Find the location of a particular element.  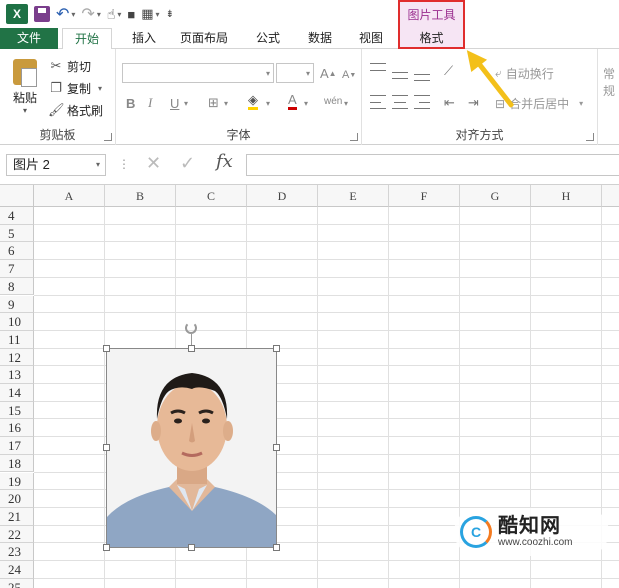

align-center-icon is located at coordinates (400, 102).